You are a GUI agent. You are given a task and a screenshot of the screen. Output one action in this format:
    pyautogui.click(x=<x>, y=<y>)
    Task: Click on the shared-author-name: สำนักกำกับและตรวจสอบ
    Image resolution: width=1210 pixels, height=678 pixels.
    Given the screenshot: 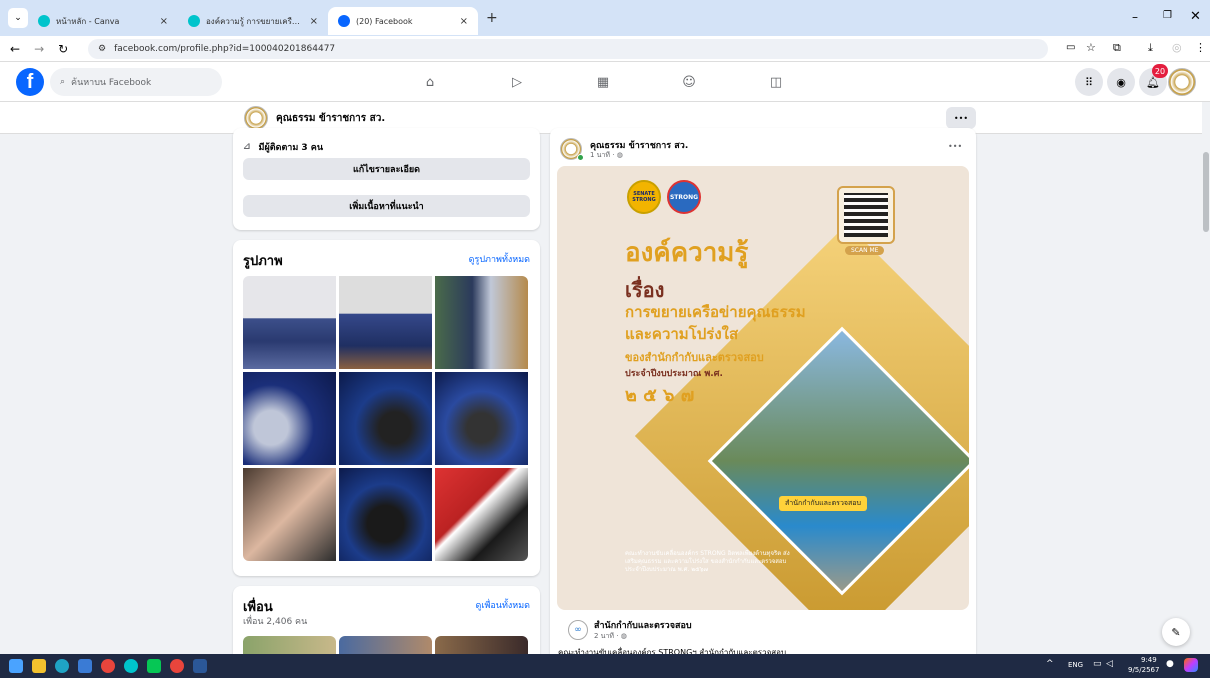 What is the action you would take?
    pyautogui.click(x=643, y=625)
    